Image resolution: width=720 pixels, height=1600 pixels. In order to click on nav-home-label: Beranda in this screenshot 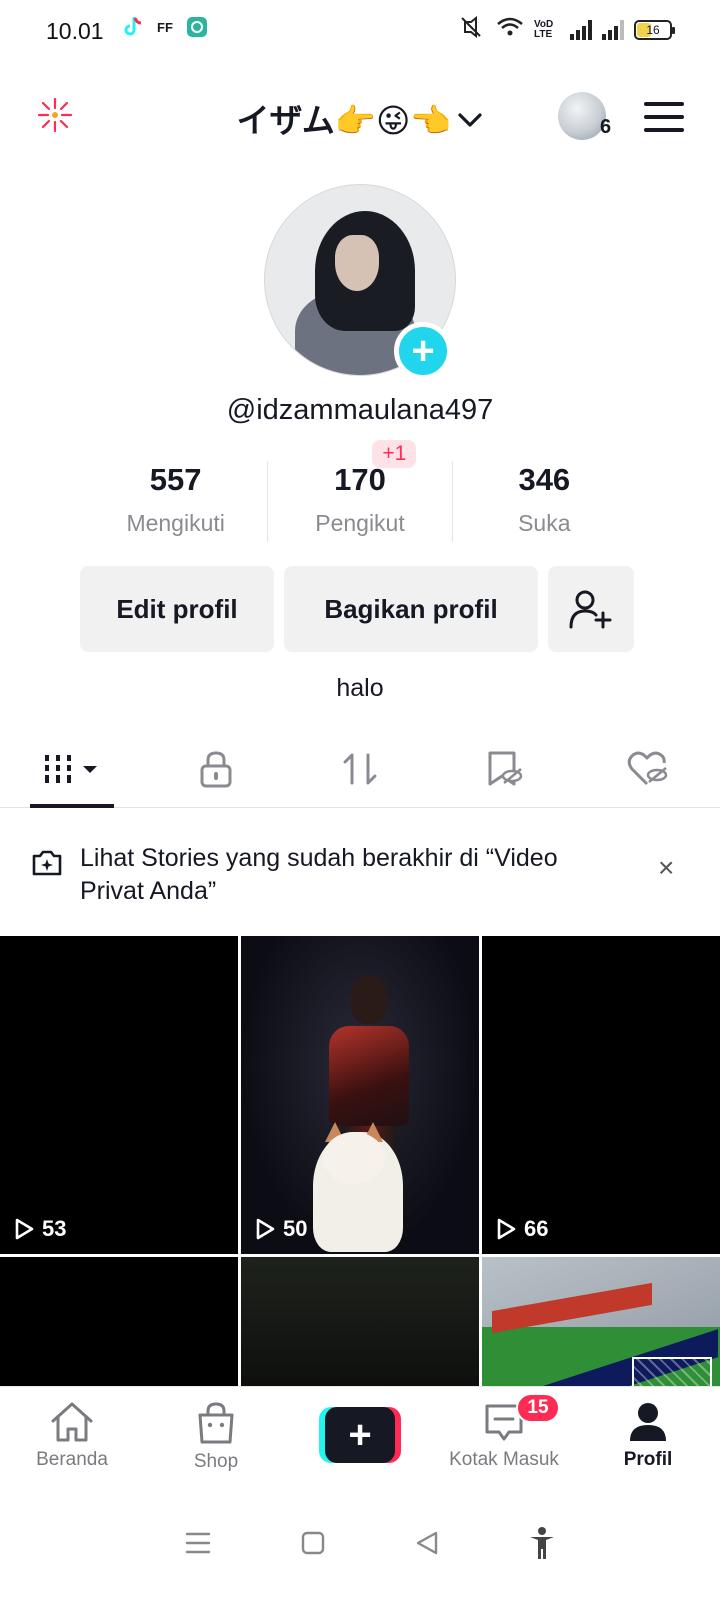, I will do `click(72, 1459)`.